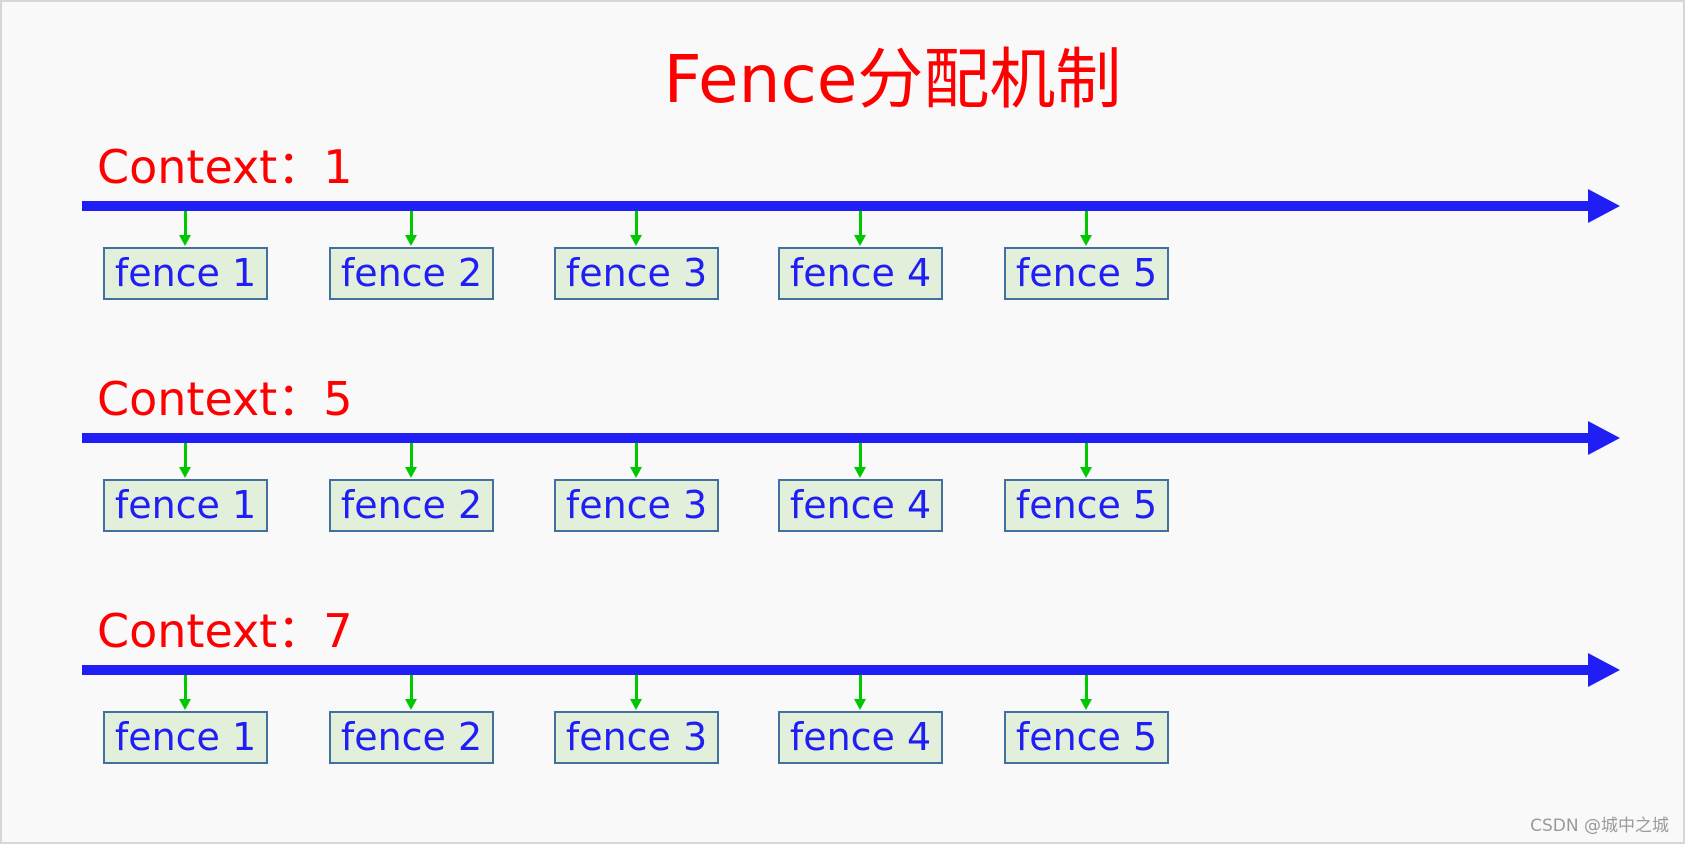 The height and width of the screenshot is (844, 1685). What do you see at coordinates (225, 631) in the screenshot?
I see `context-label: Context：7` at bounding box center [225, 631].